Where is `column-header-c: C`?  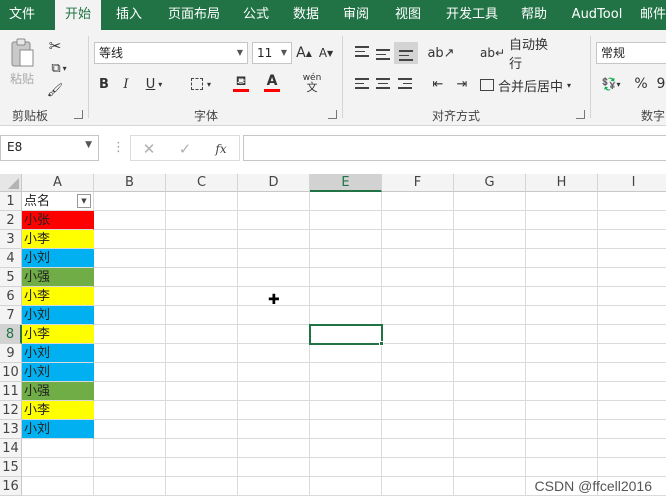
column-header-c: C is located at coordinates (202, 183).